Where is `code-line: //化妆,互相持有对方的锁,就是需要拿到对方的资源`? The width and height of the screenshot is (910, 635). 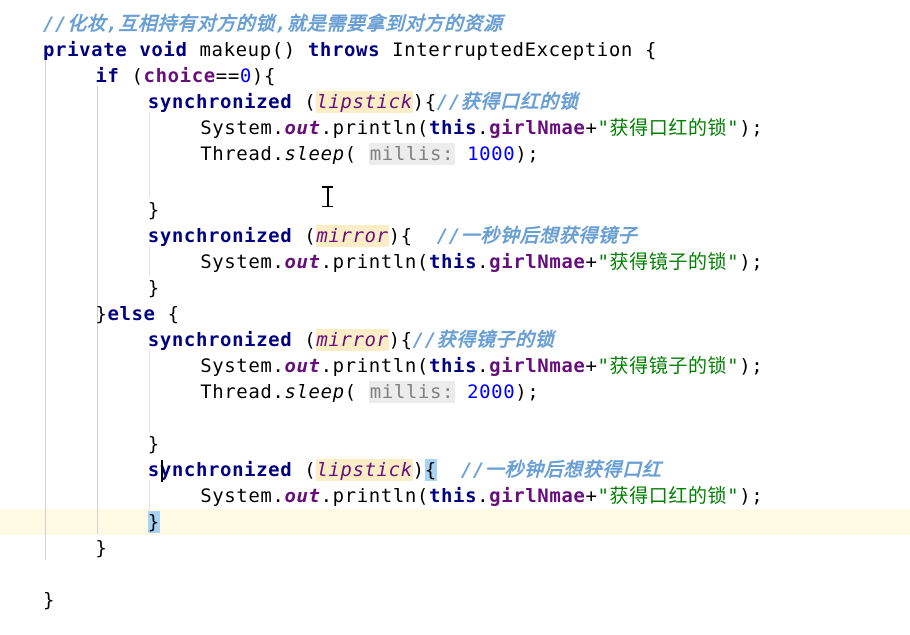
code-line: //化妆,互相持有对方的锁,就是需要拿到对方的资源 is located at coordinates (273, 24).